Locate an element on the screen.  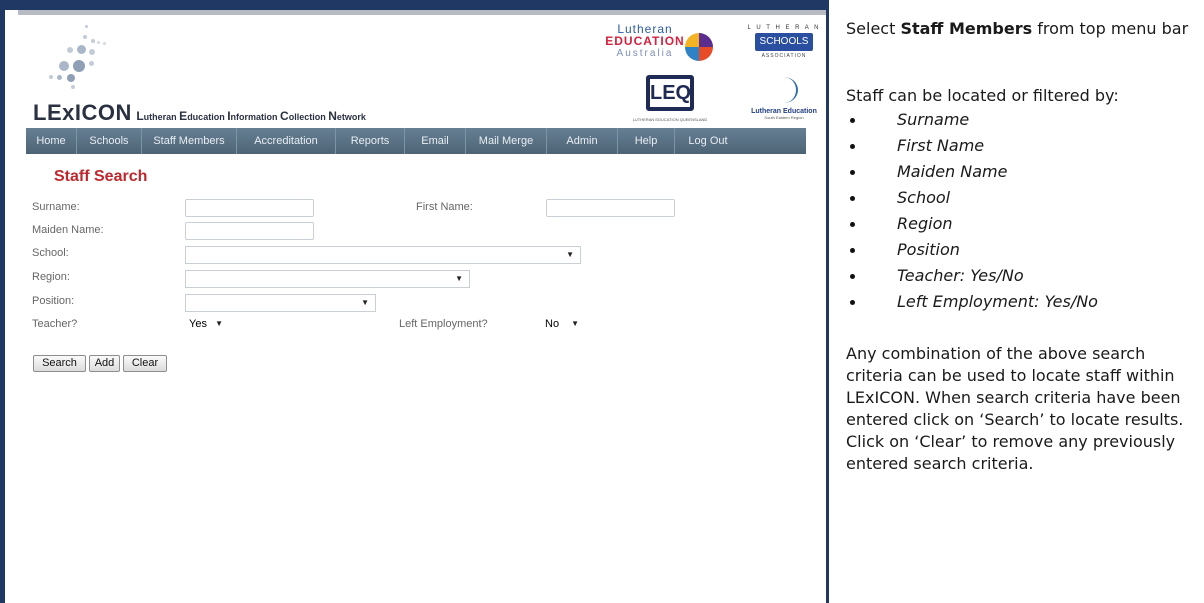
first-name-label: First Name: is located at coordinates (444, 207).